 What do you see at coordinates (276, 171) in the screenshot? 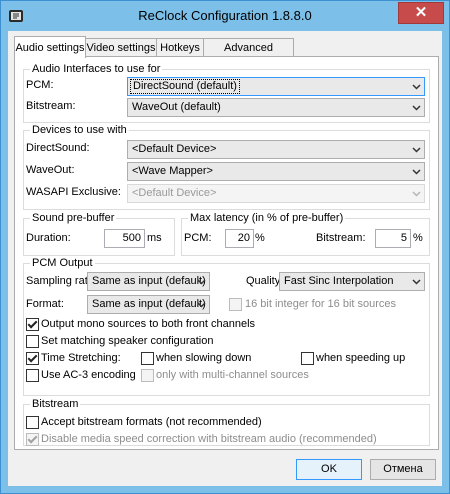
I see `waveout-device-select: <Wave Mapper>` at bounding box center [276, 171].